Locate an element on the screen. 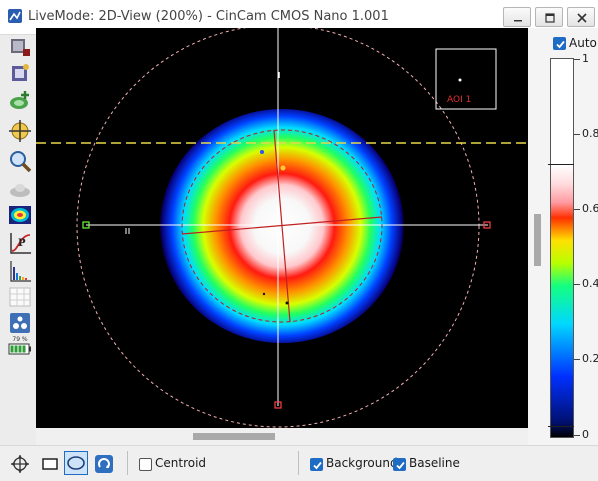 Image resolution: width=598 pixels, height=481 pixels. camera-icon is located at coordinates (20, 47).